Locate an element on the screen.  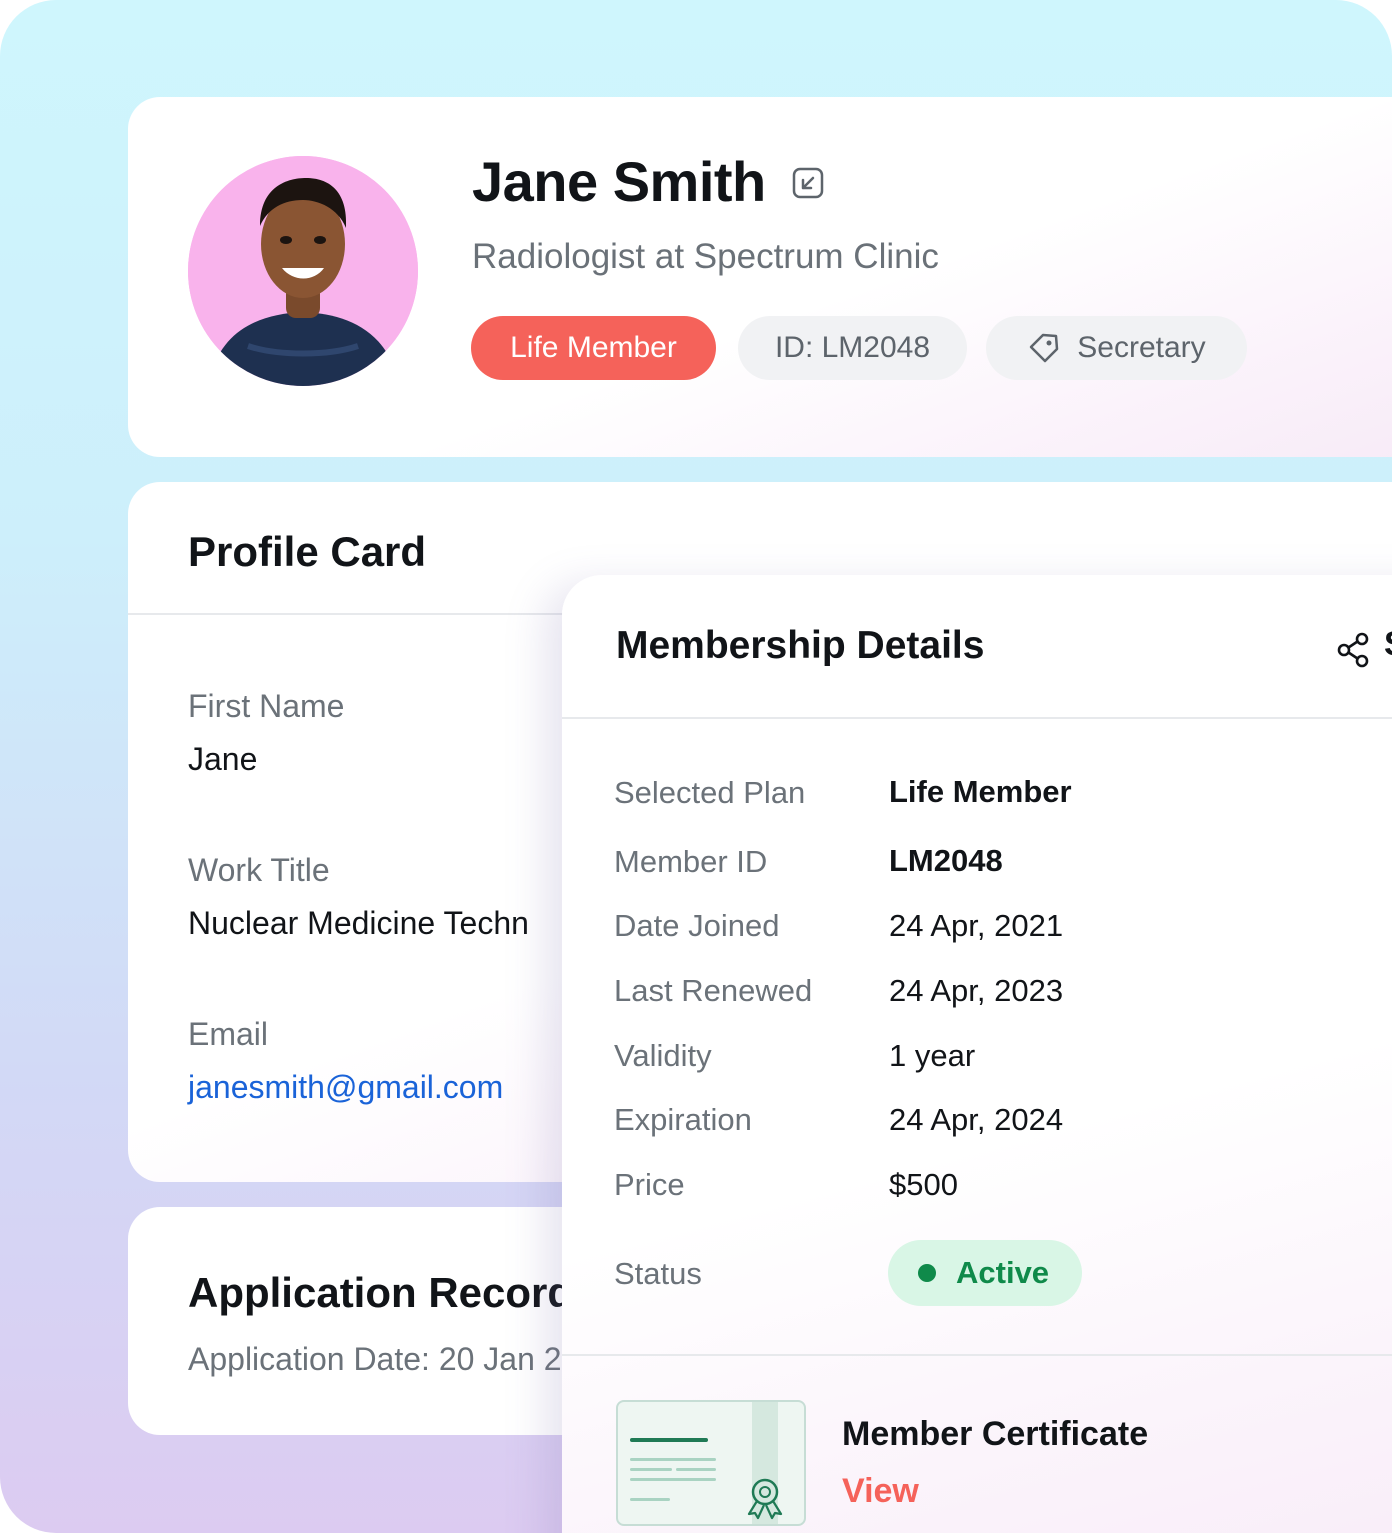
avatar-illustration is located at coordinates (303, 271).